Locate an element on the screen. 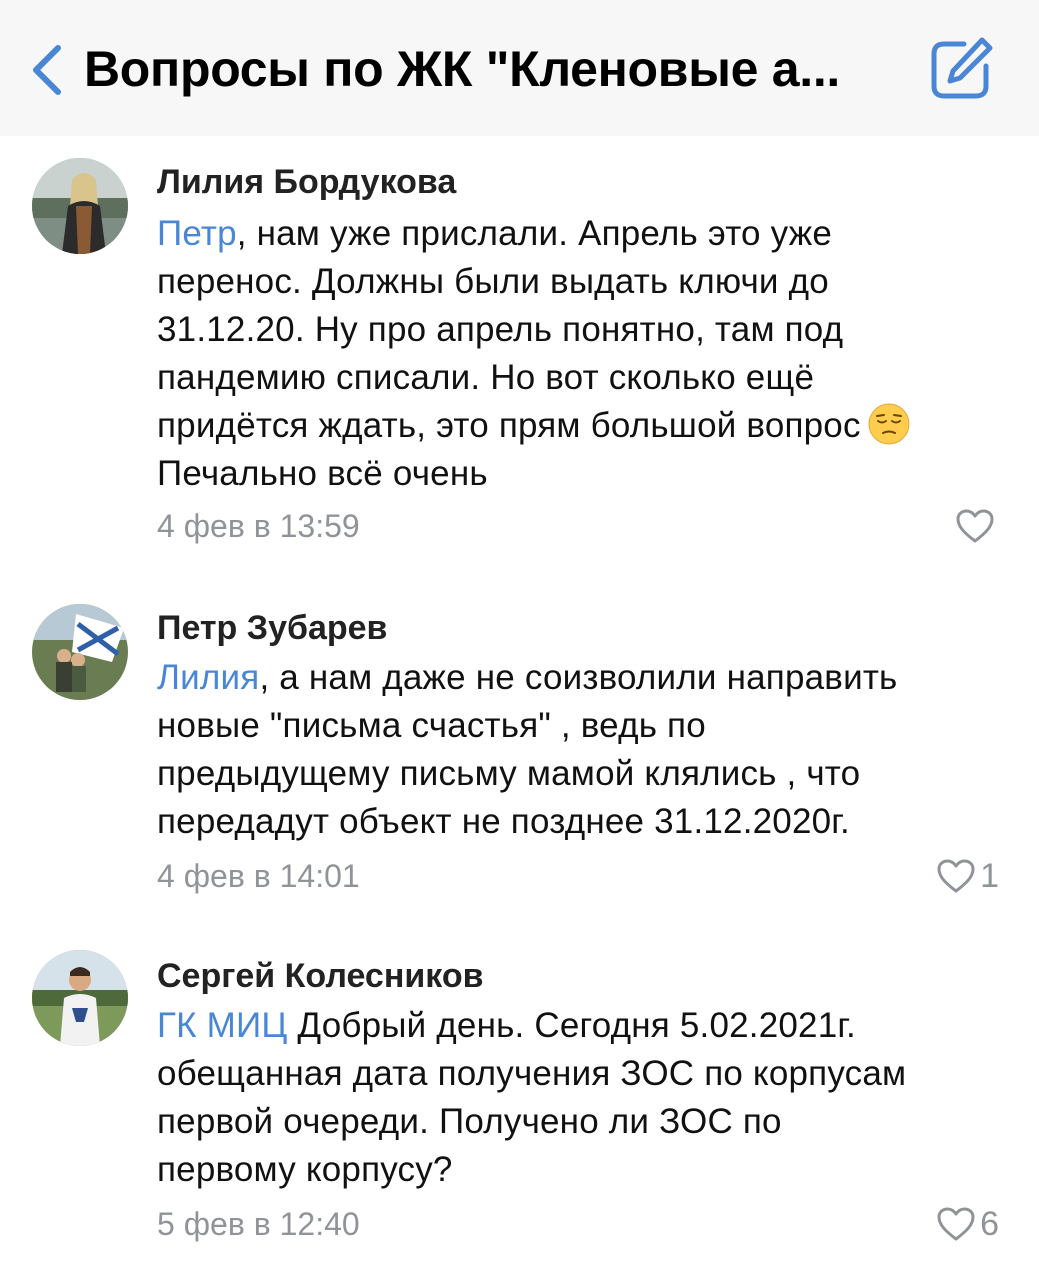 This screenshot has height=1280, width=1039. mention-link: Петр is located at coordinates (197, 233).